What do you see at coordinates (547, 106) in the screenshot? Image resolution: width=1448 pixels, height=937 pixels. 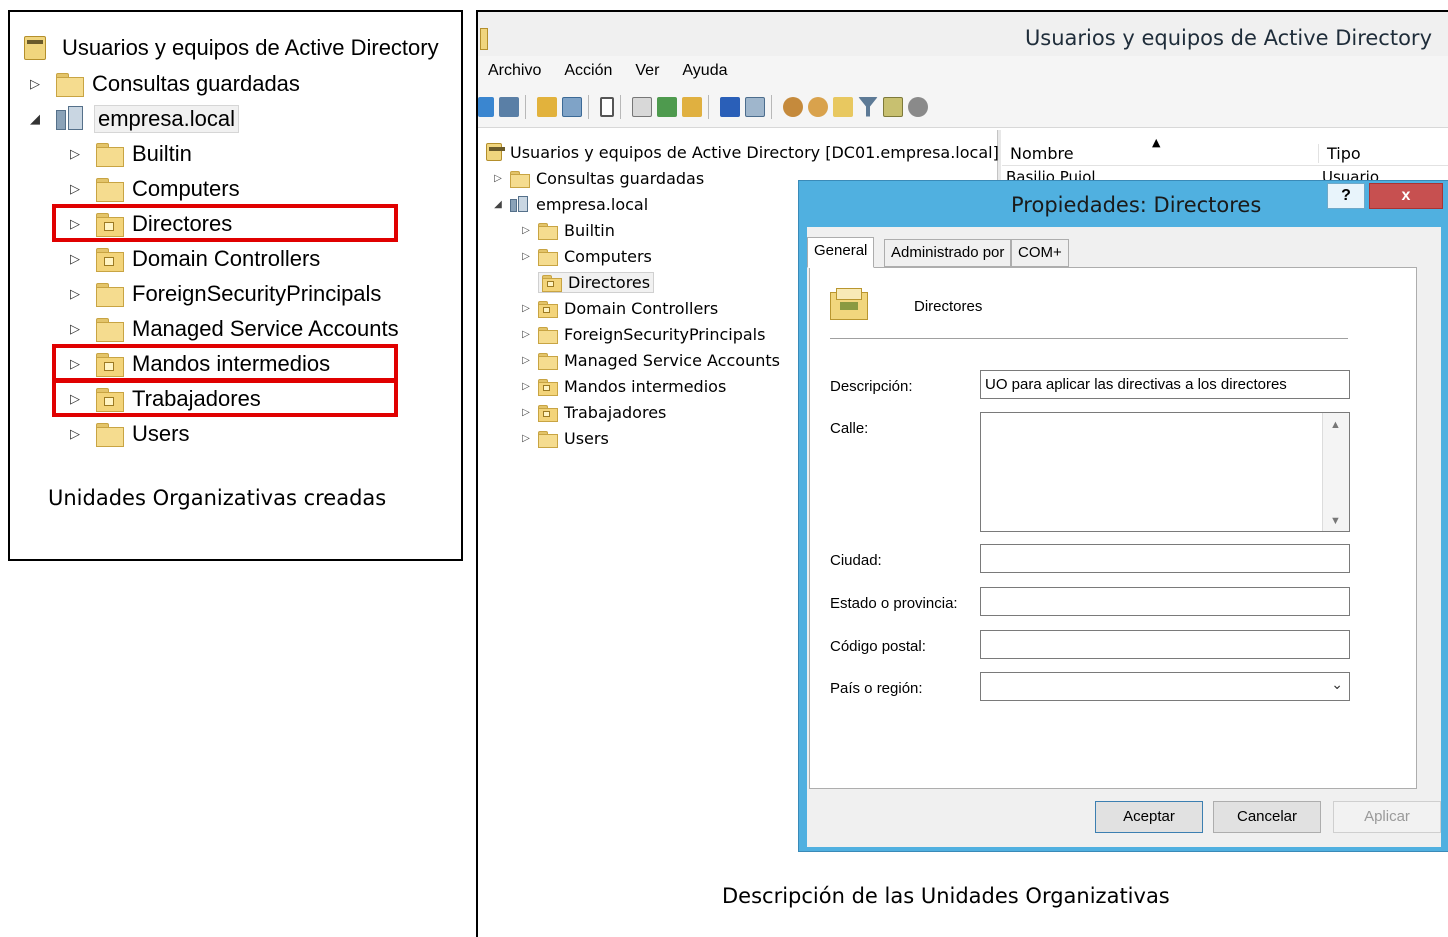 I see `up-folder-icon` at bounding box center [547, 106].